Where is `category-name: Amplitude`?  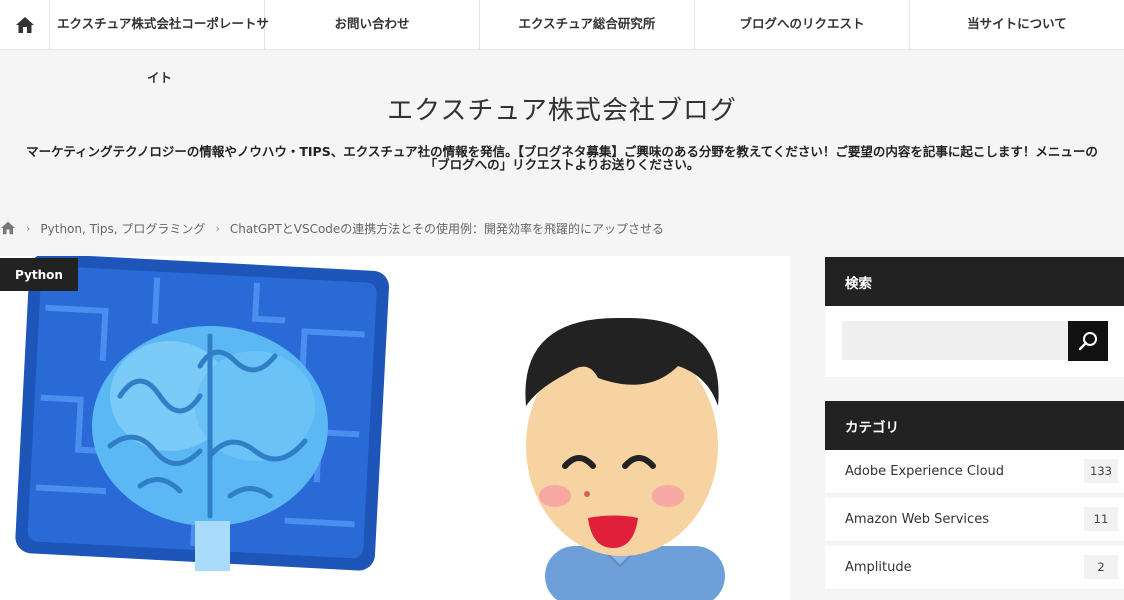
category-name: Amplitude is located at coordinates (878, 567).